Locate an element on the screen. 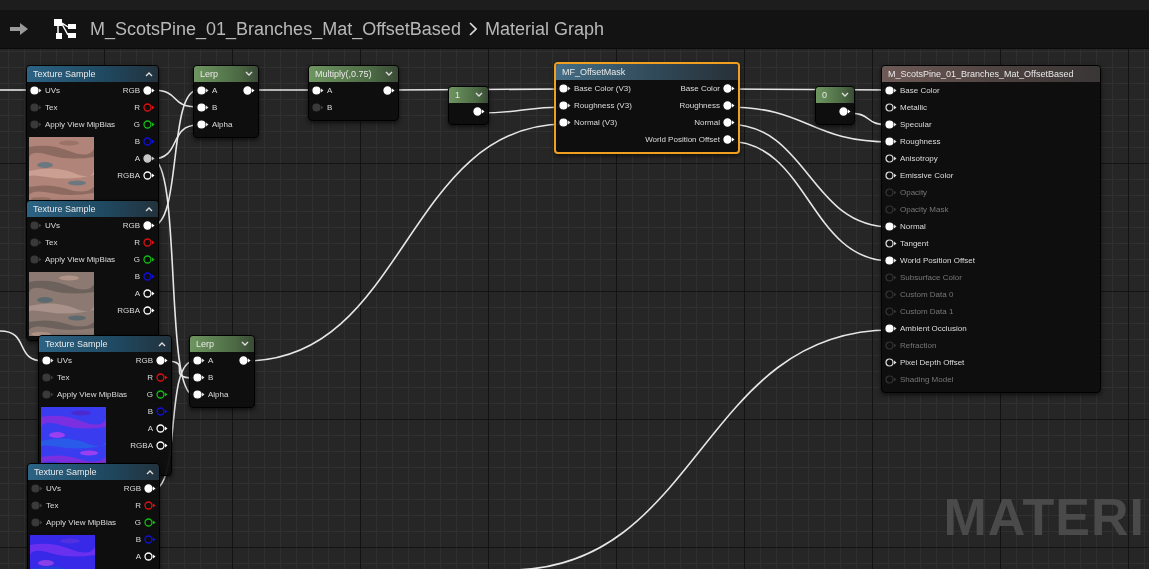  node-header: M_ScotsPine_01_Branches_Mat_OffsetBased is located at coordinates (991, 74).